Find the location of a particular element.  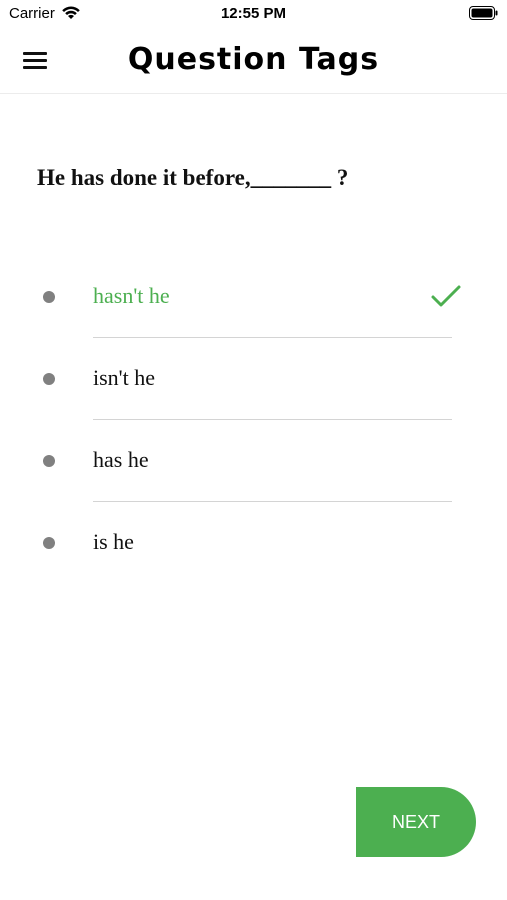

next-button: NEXT is located at coordinates (416, 822).